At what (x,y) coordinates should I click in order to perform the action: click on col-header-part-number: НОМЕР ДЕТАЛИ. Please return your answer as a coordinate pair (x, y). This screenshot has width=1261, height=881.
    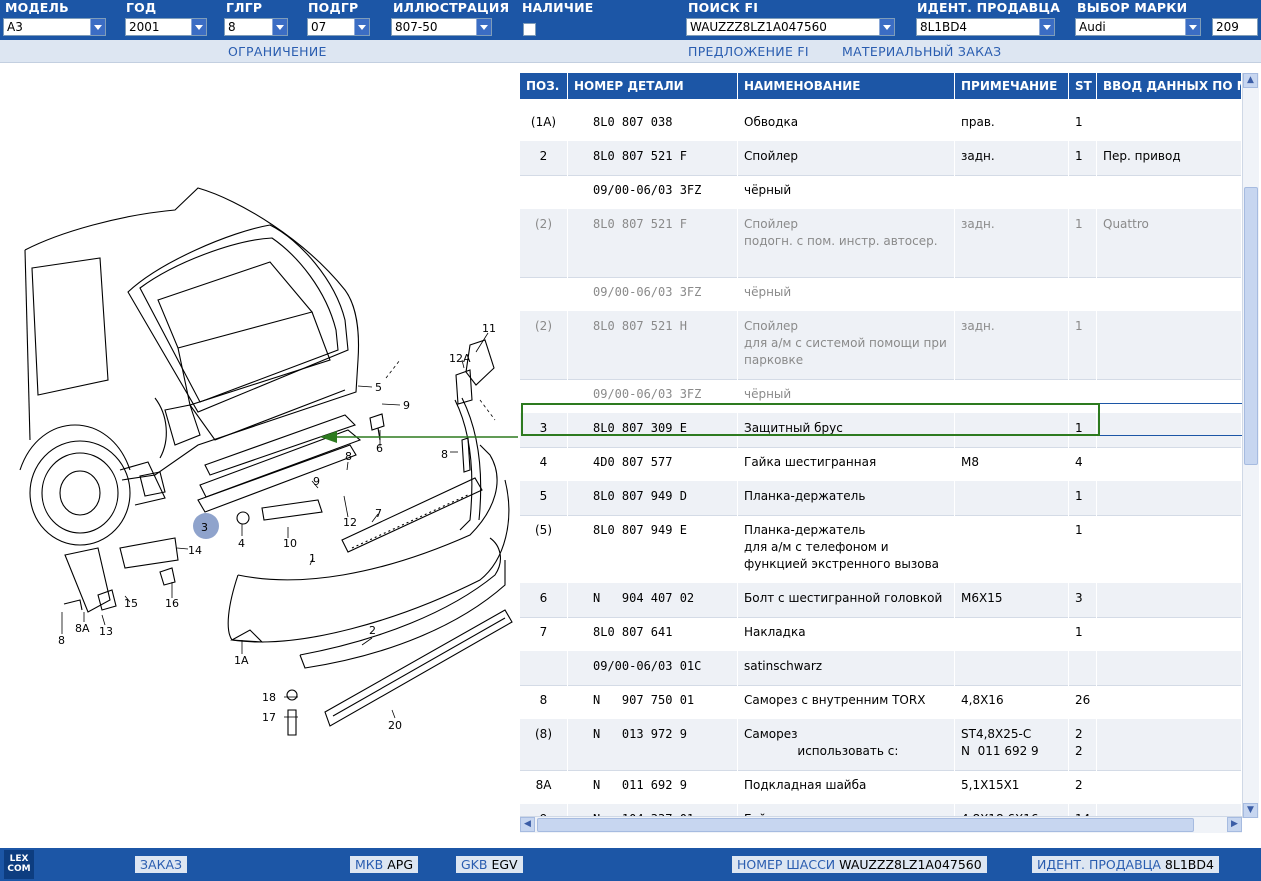
    Looking at the image, I should click on (653, 86).